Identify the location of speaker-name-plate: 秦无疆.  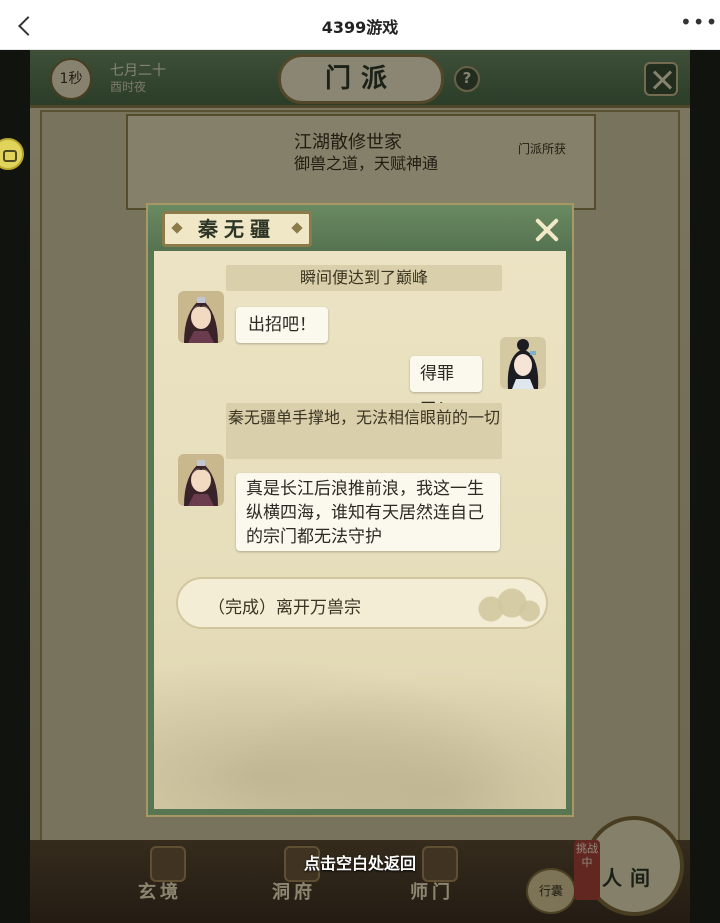
(237, 229).